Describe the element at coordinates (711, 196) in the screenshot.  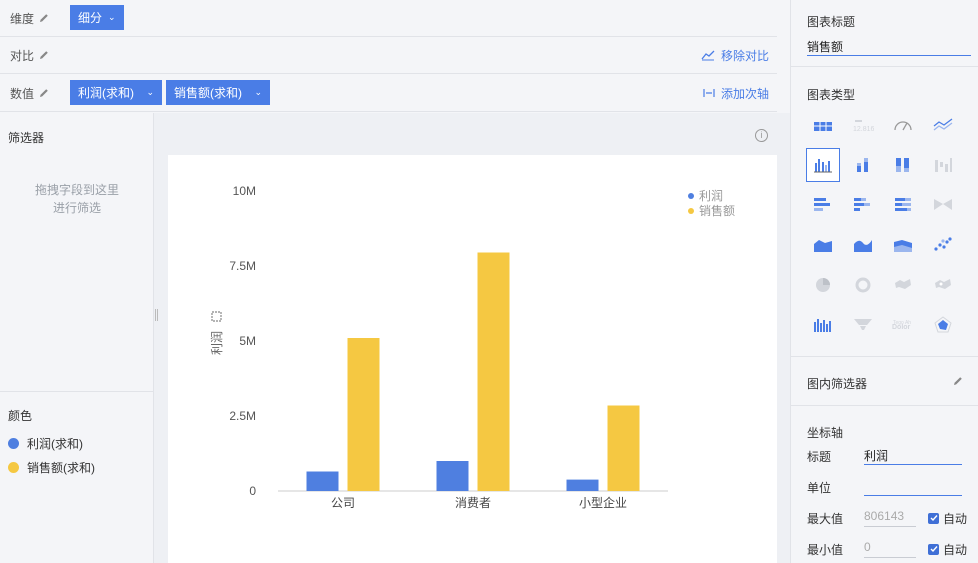
I see `legend-label: 利润` at that location.